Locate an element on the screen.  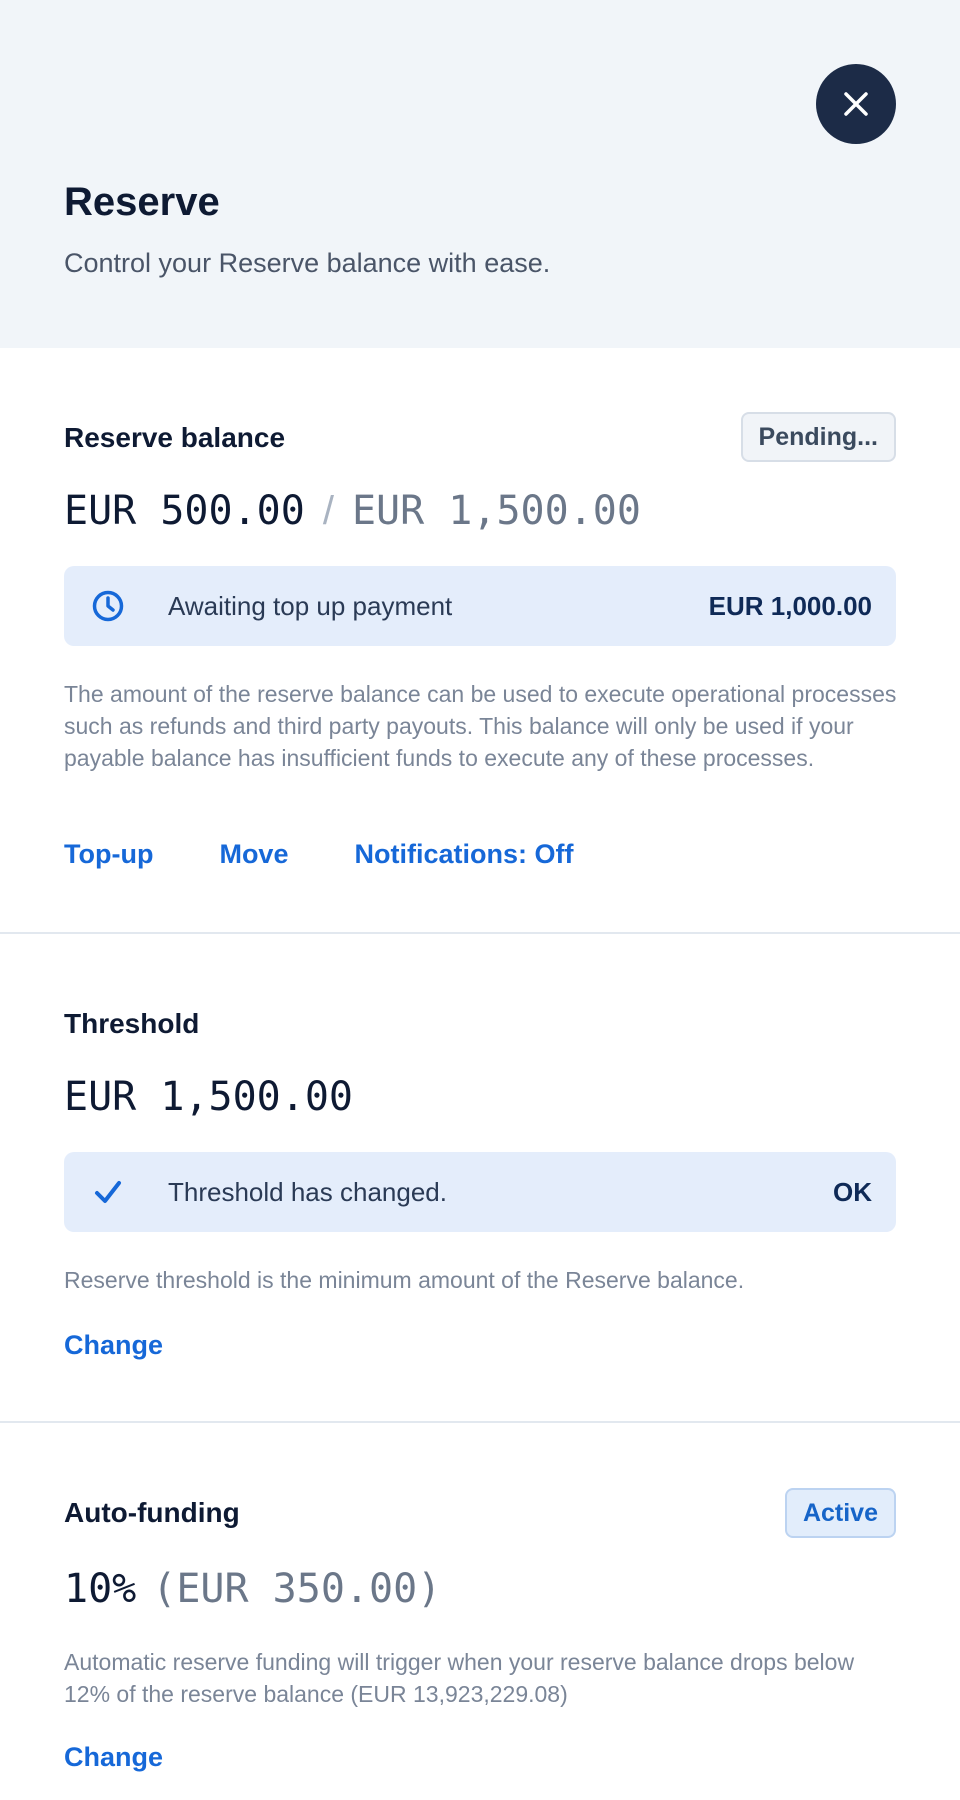
auto-funding-percent: 10% is located at coordinates (100, 1589).